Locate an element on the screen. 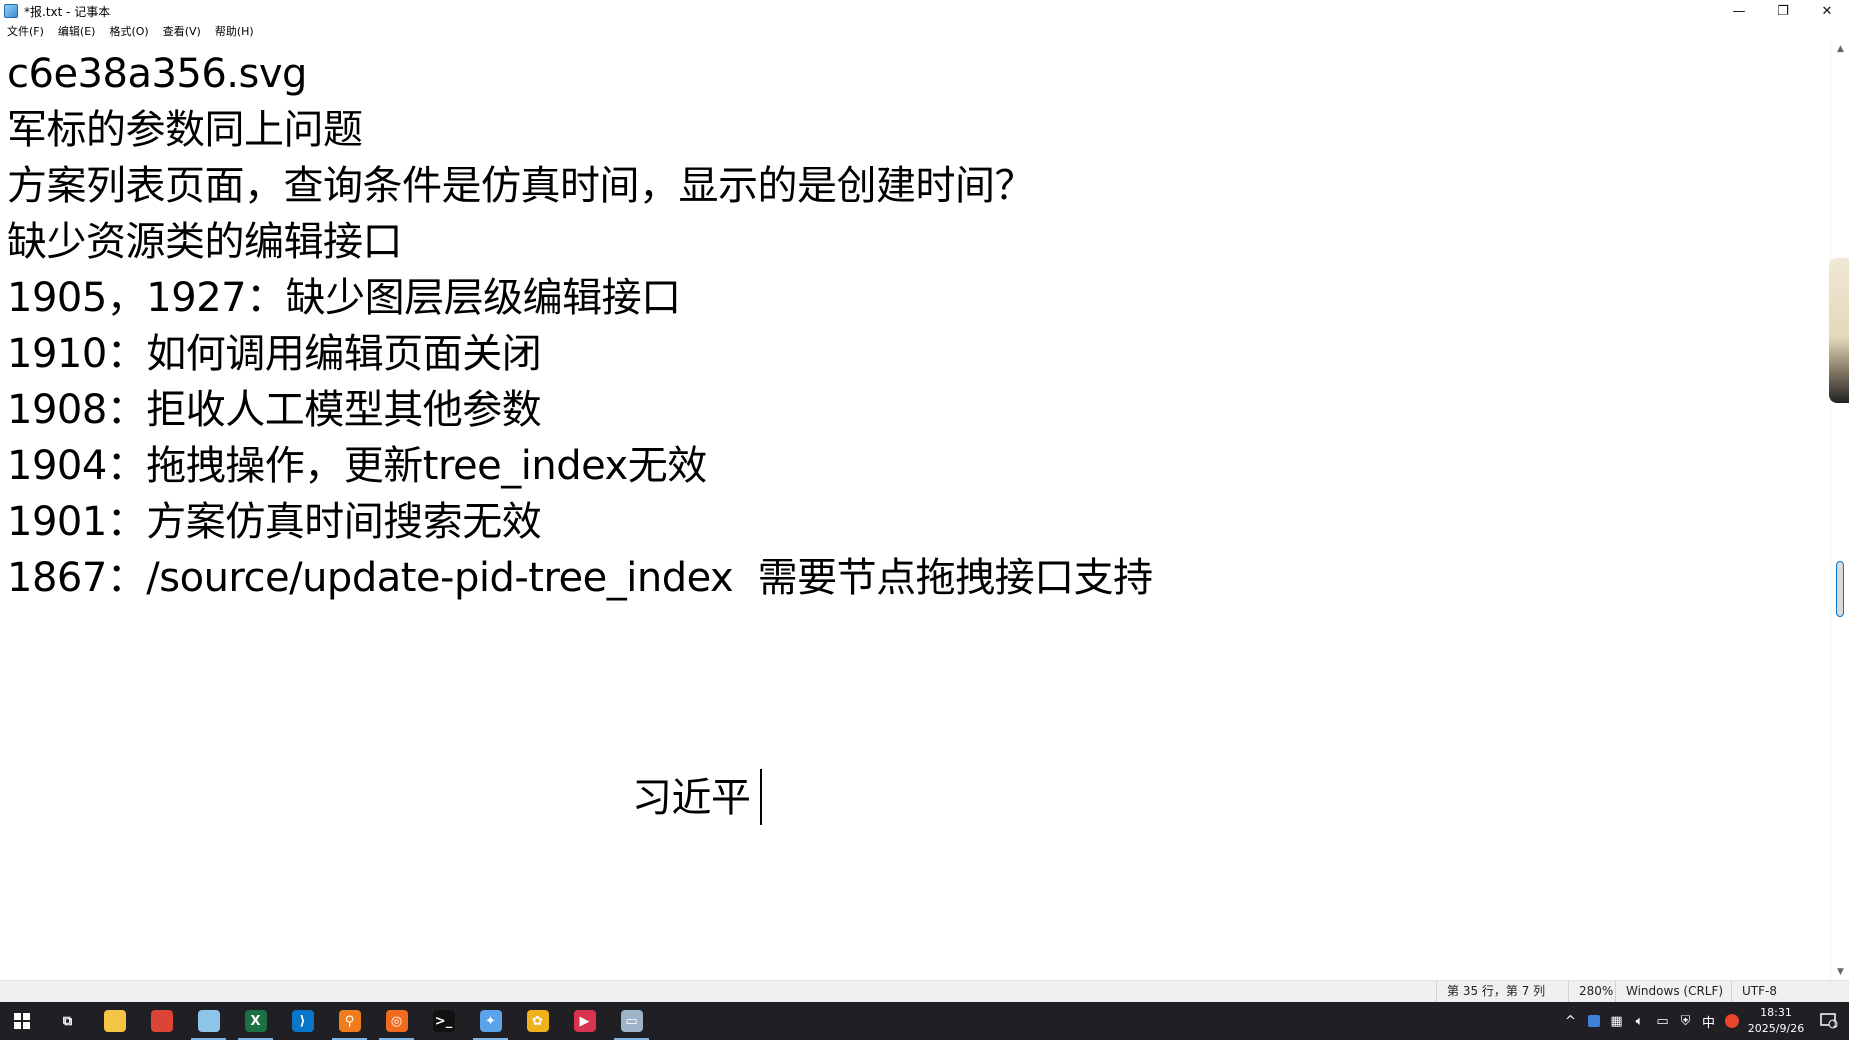  menu-edit: 编辑(E) is located at coordinates (77, 31).